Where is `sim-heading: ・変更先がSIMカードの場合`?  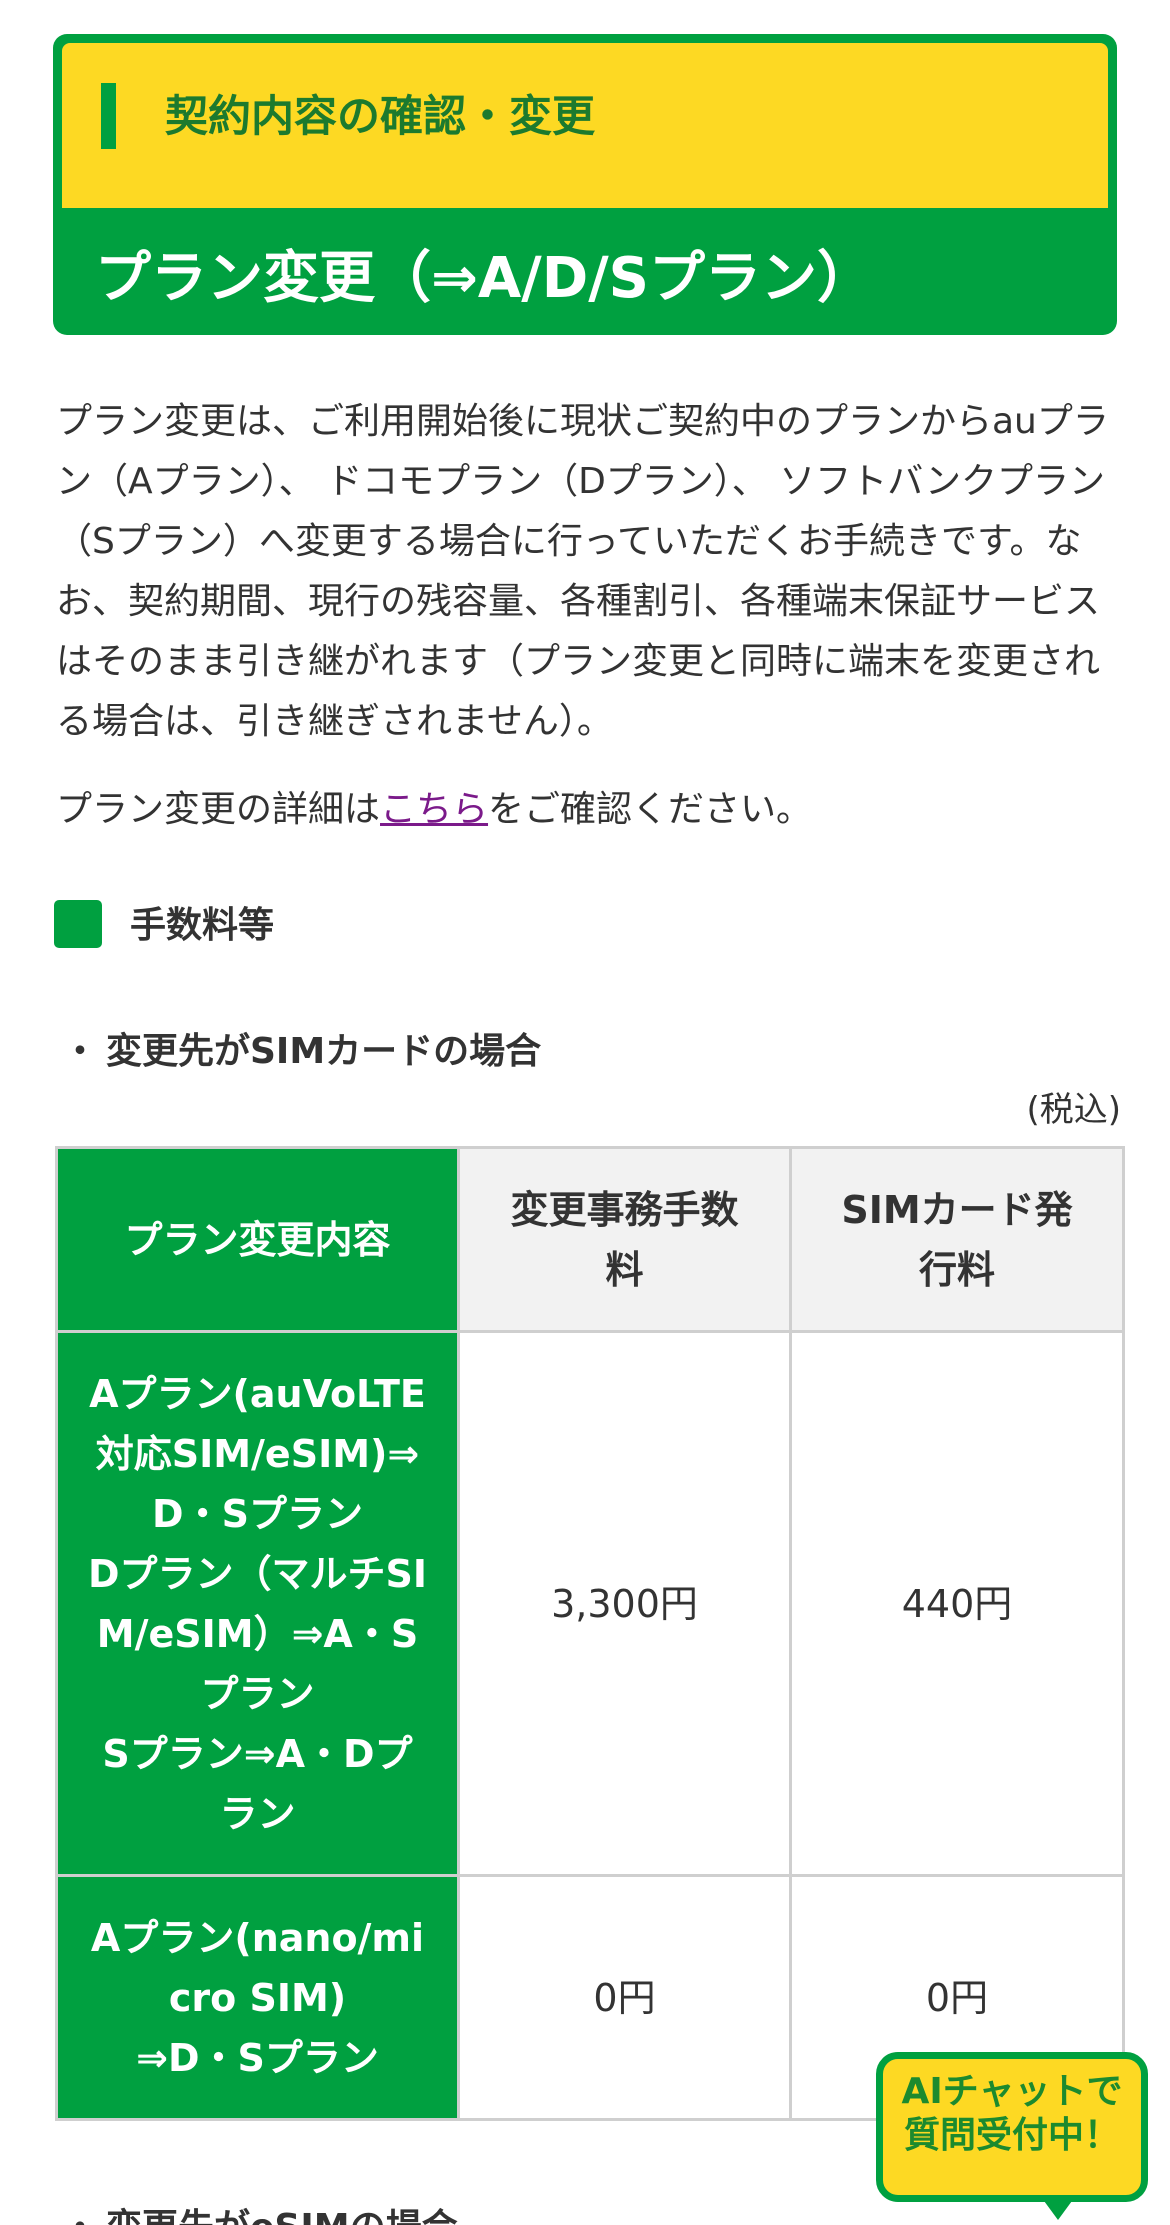 sim-heading: ・変更先がSIMカードの場合 is located at coordinates (301, 1052).